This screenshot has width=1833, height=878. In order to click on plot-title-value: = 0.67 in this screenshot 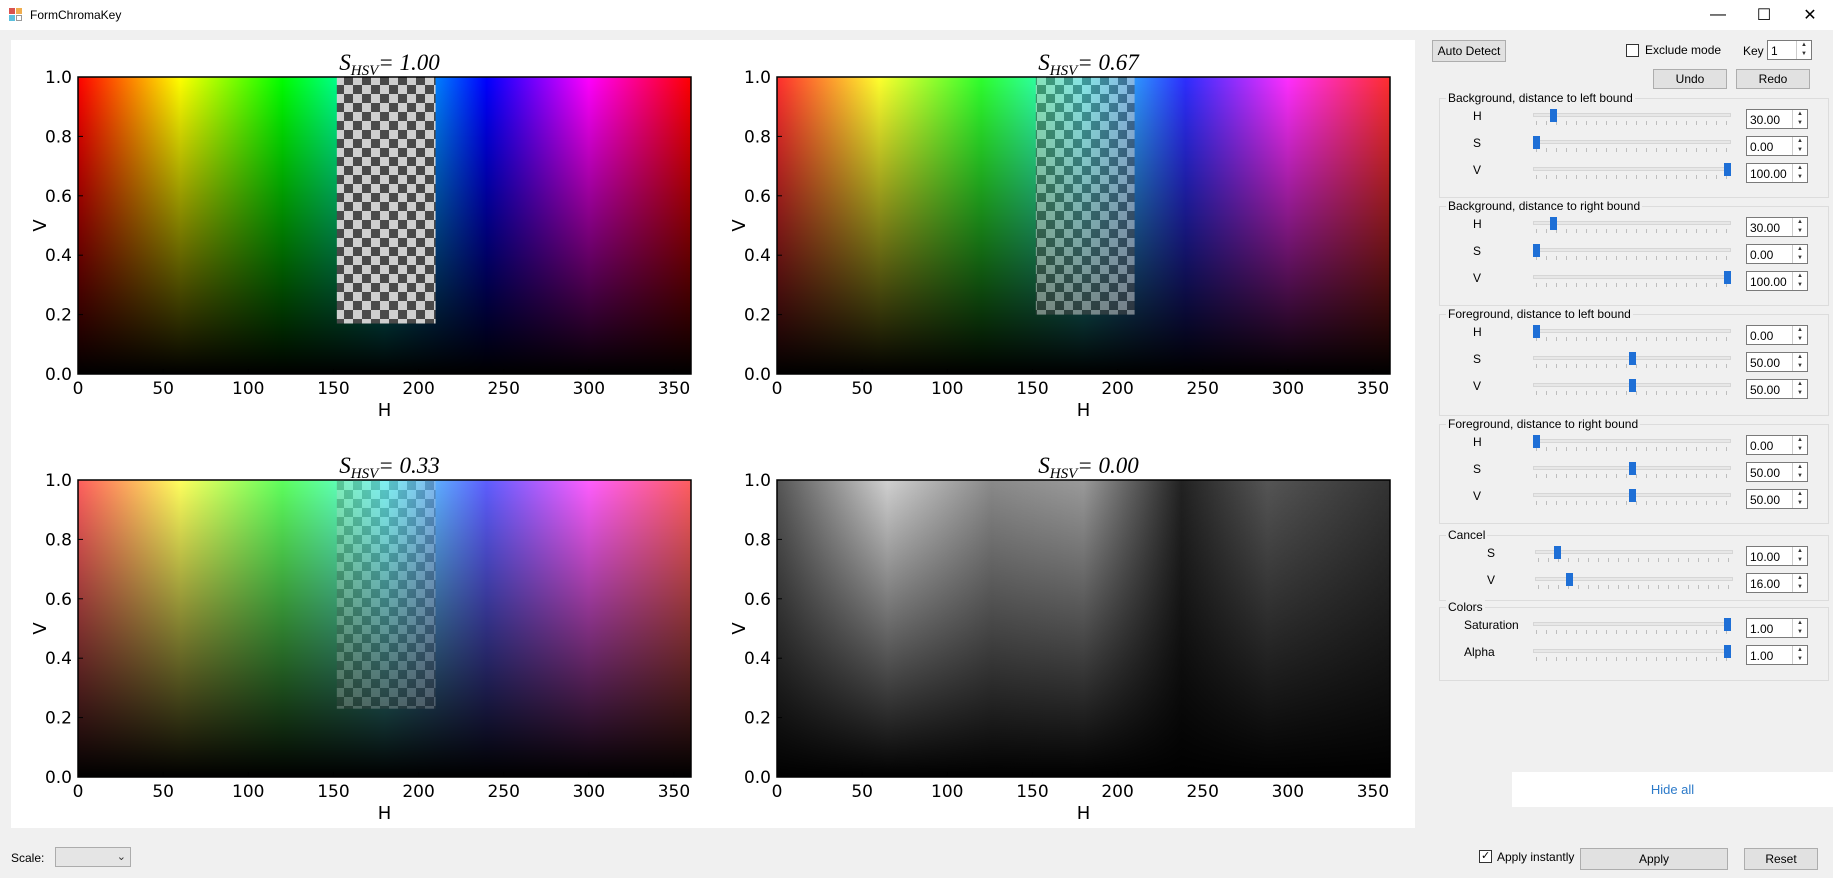, I will do `click(1108, 62)`.